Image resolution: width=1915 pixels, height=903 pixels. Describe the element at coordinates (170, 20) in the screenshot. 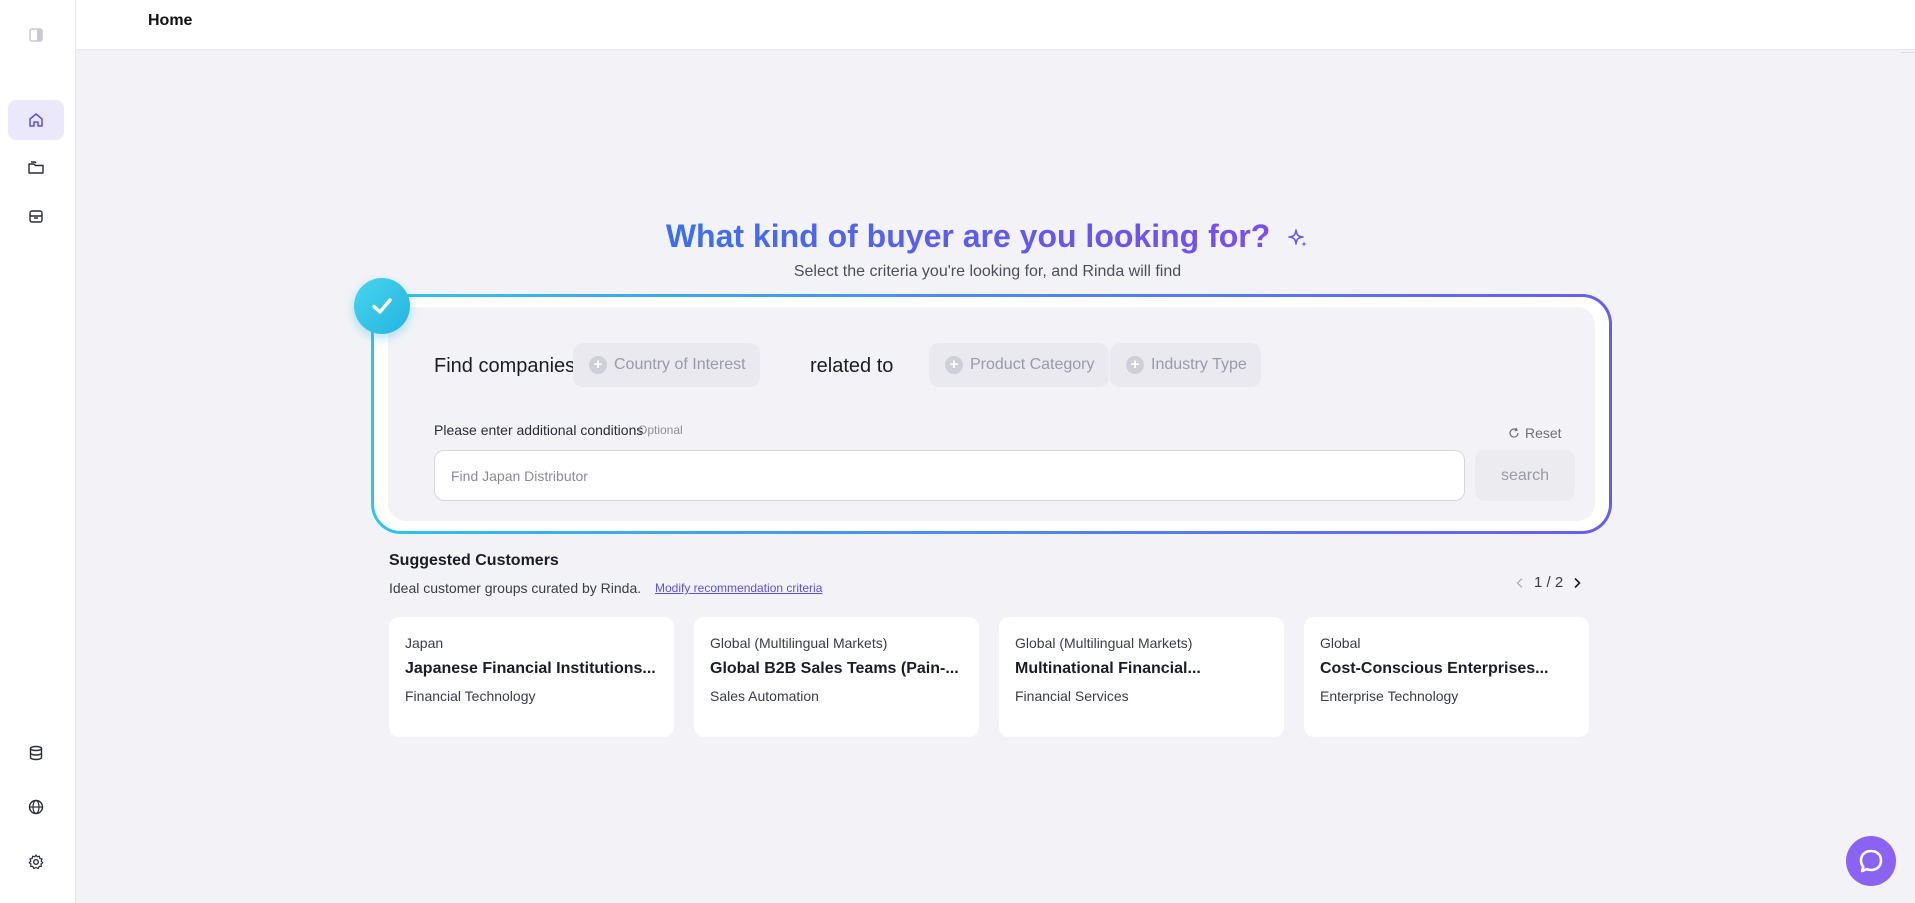

I see `page-title: Home` at that location.